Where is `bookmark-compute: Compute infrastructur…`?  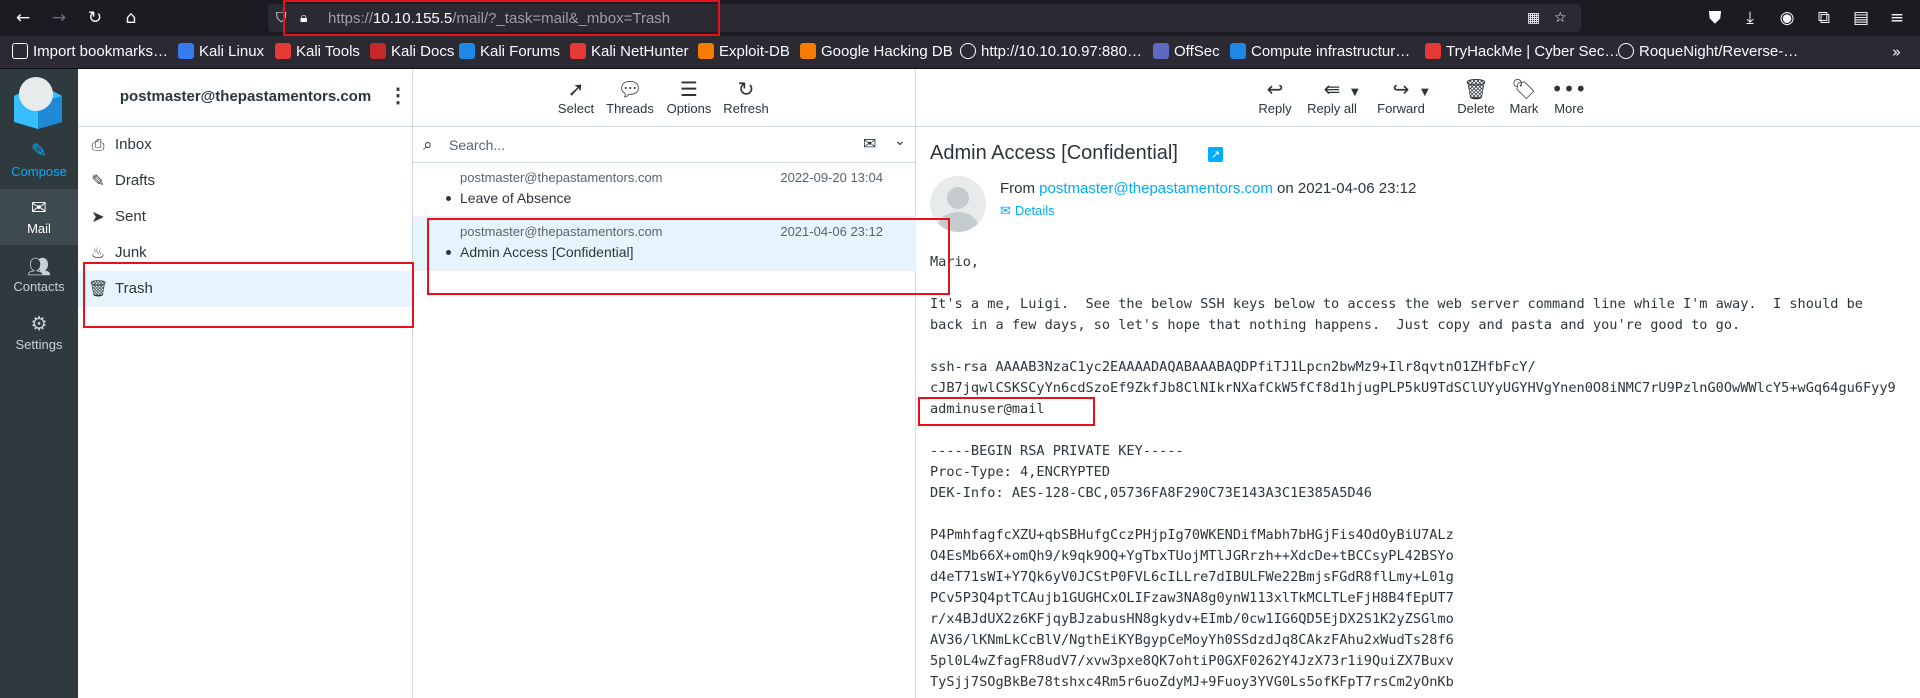
bookmark-compute: Compute infrastructur… is located at coordinates (1320, 51).